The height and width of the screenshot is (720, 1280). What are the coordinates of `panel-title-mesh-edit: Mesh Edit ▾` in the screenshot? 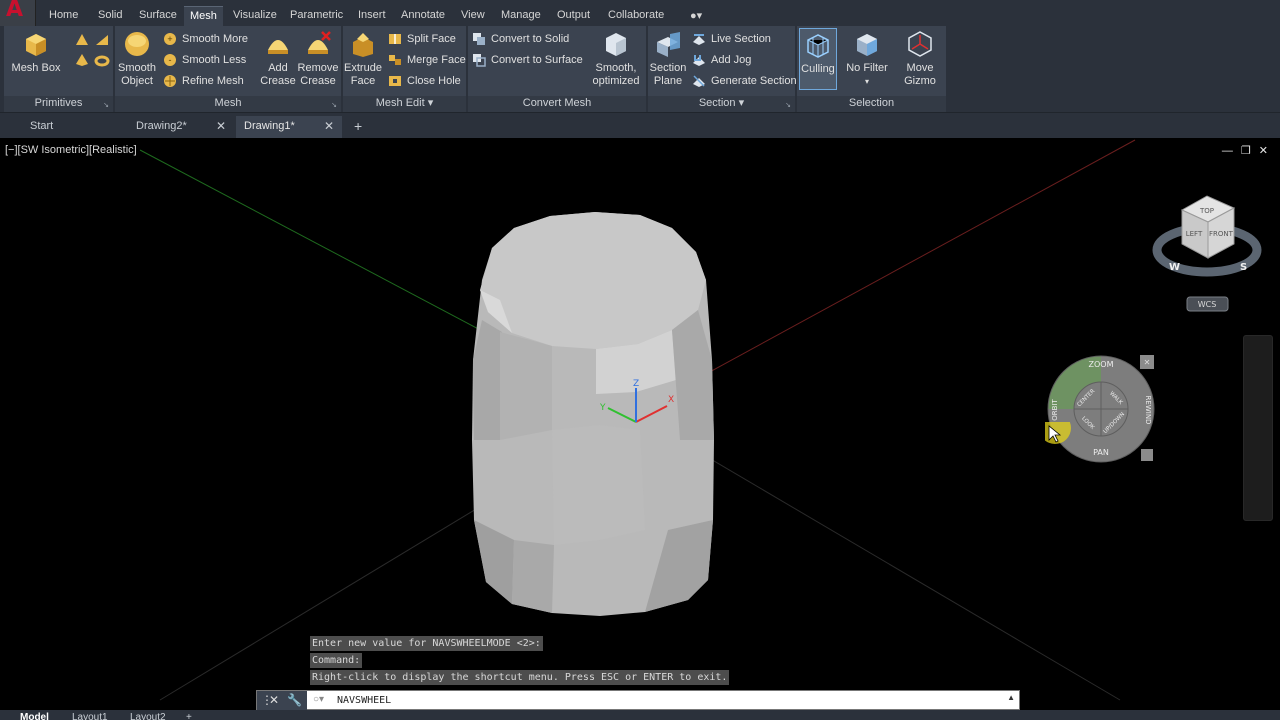 It's located at (404, 104).